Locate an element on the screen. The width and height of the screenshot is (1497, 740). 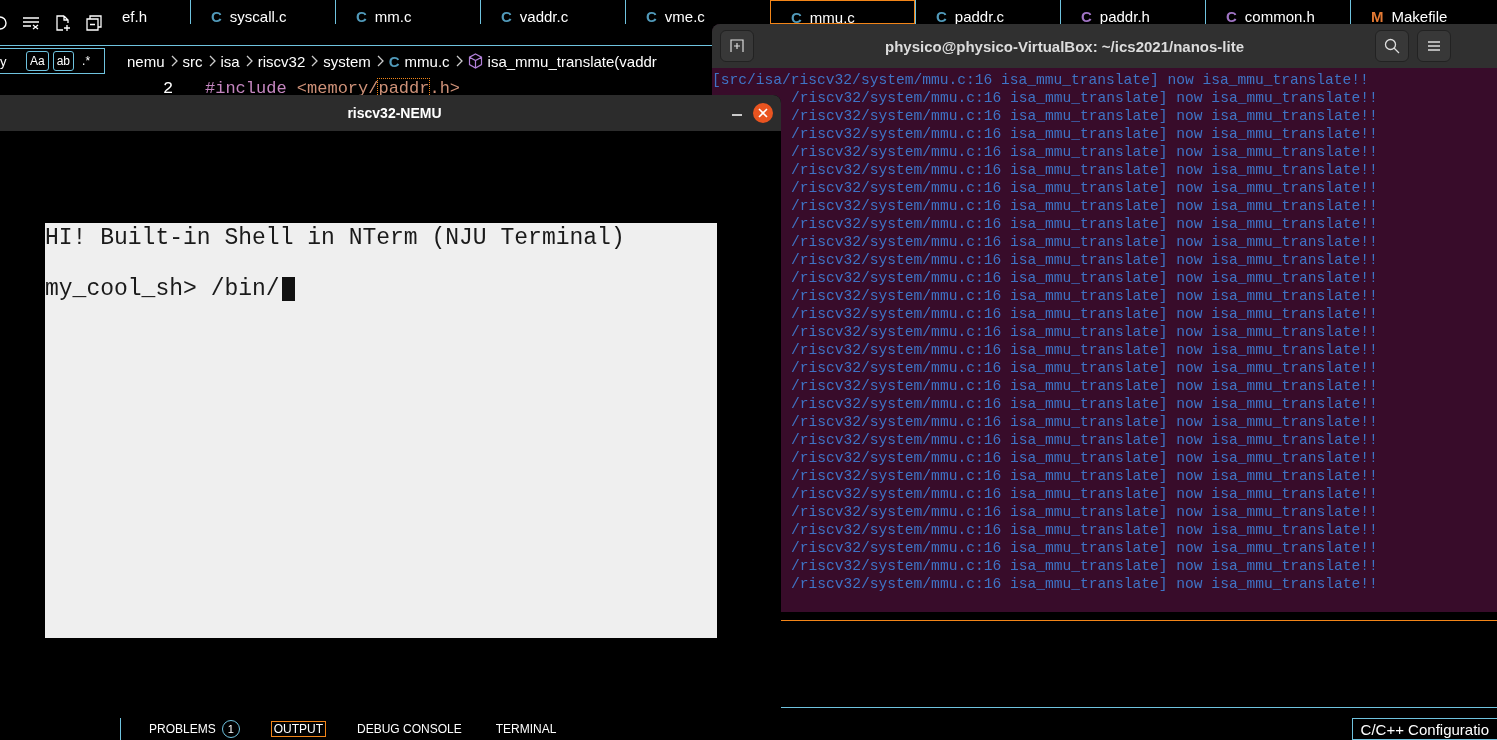
panel-tab: OUTPUT is located at coordinates (298, 729).